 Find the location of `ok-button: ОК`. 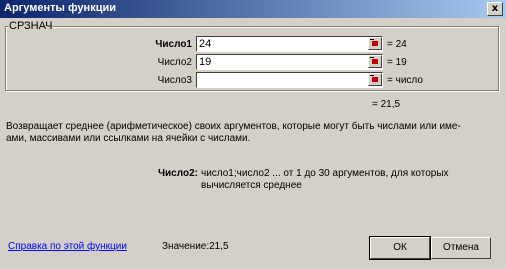

ok-button: ОК is located at coordinates (400, 248).